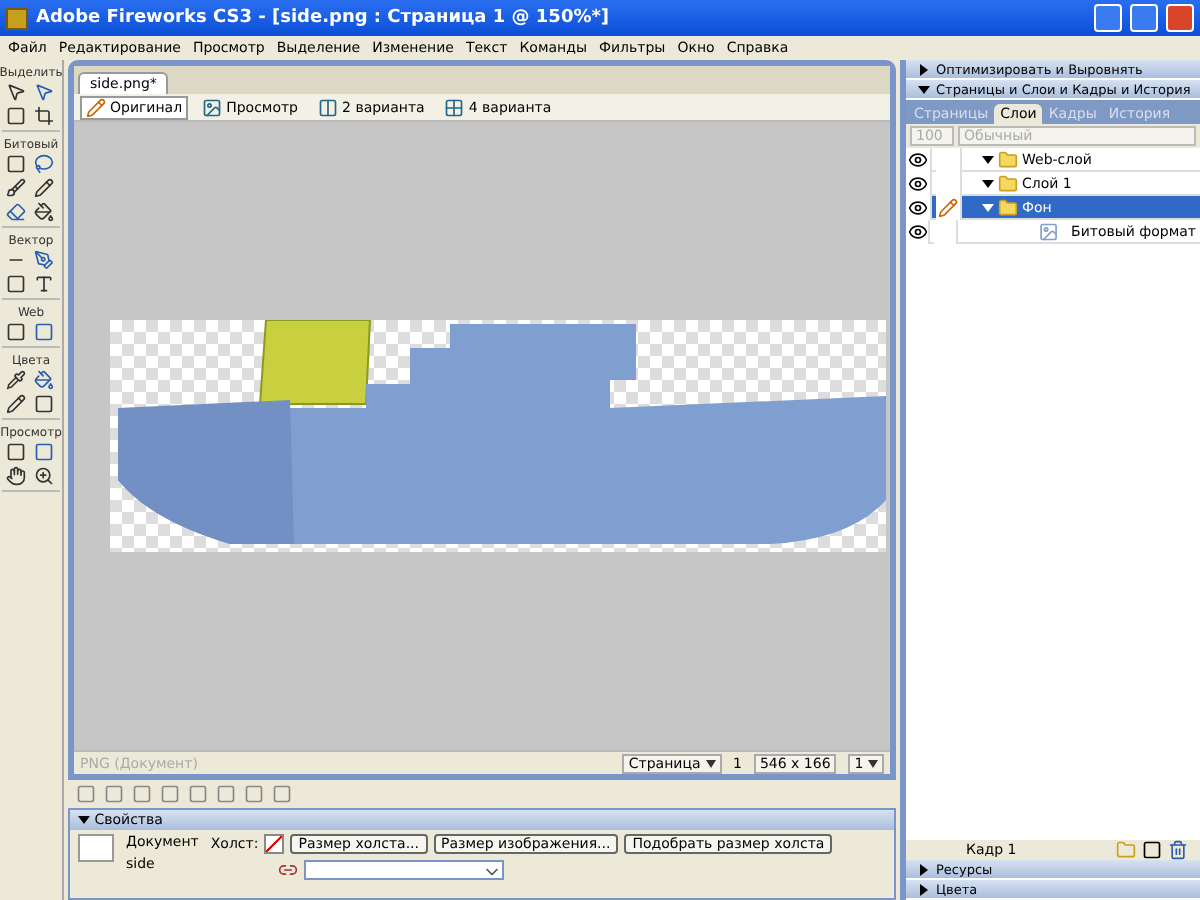 This screenshot has height=900, width=1200. I want to click on marquee-icon, so click(15, 164).